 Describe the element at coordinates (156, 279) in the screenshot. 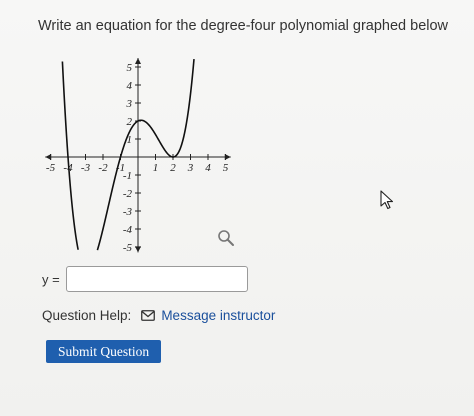

I see `answer-input` at that location.